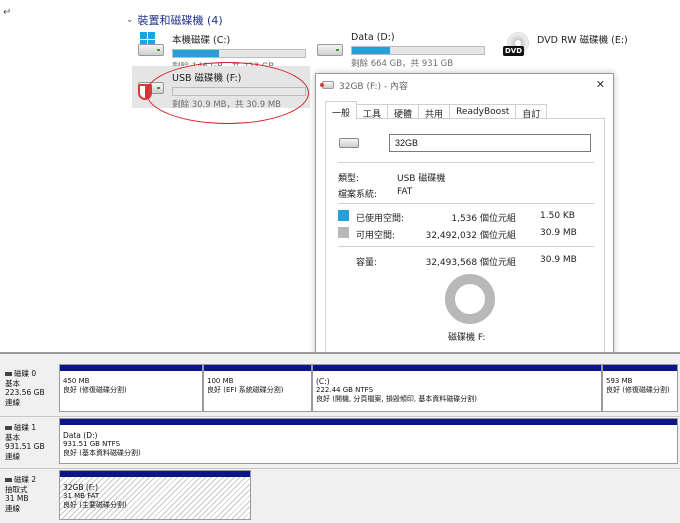  Describe the element at coordinates (600, 84) in the screenshot. I see `close-icon: ✕` at that location.